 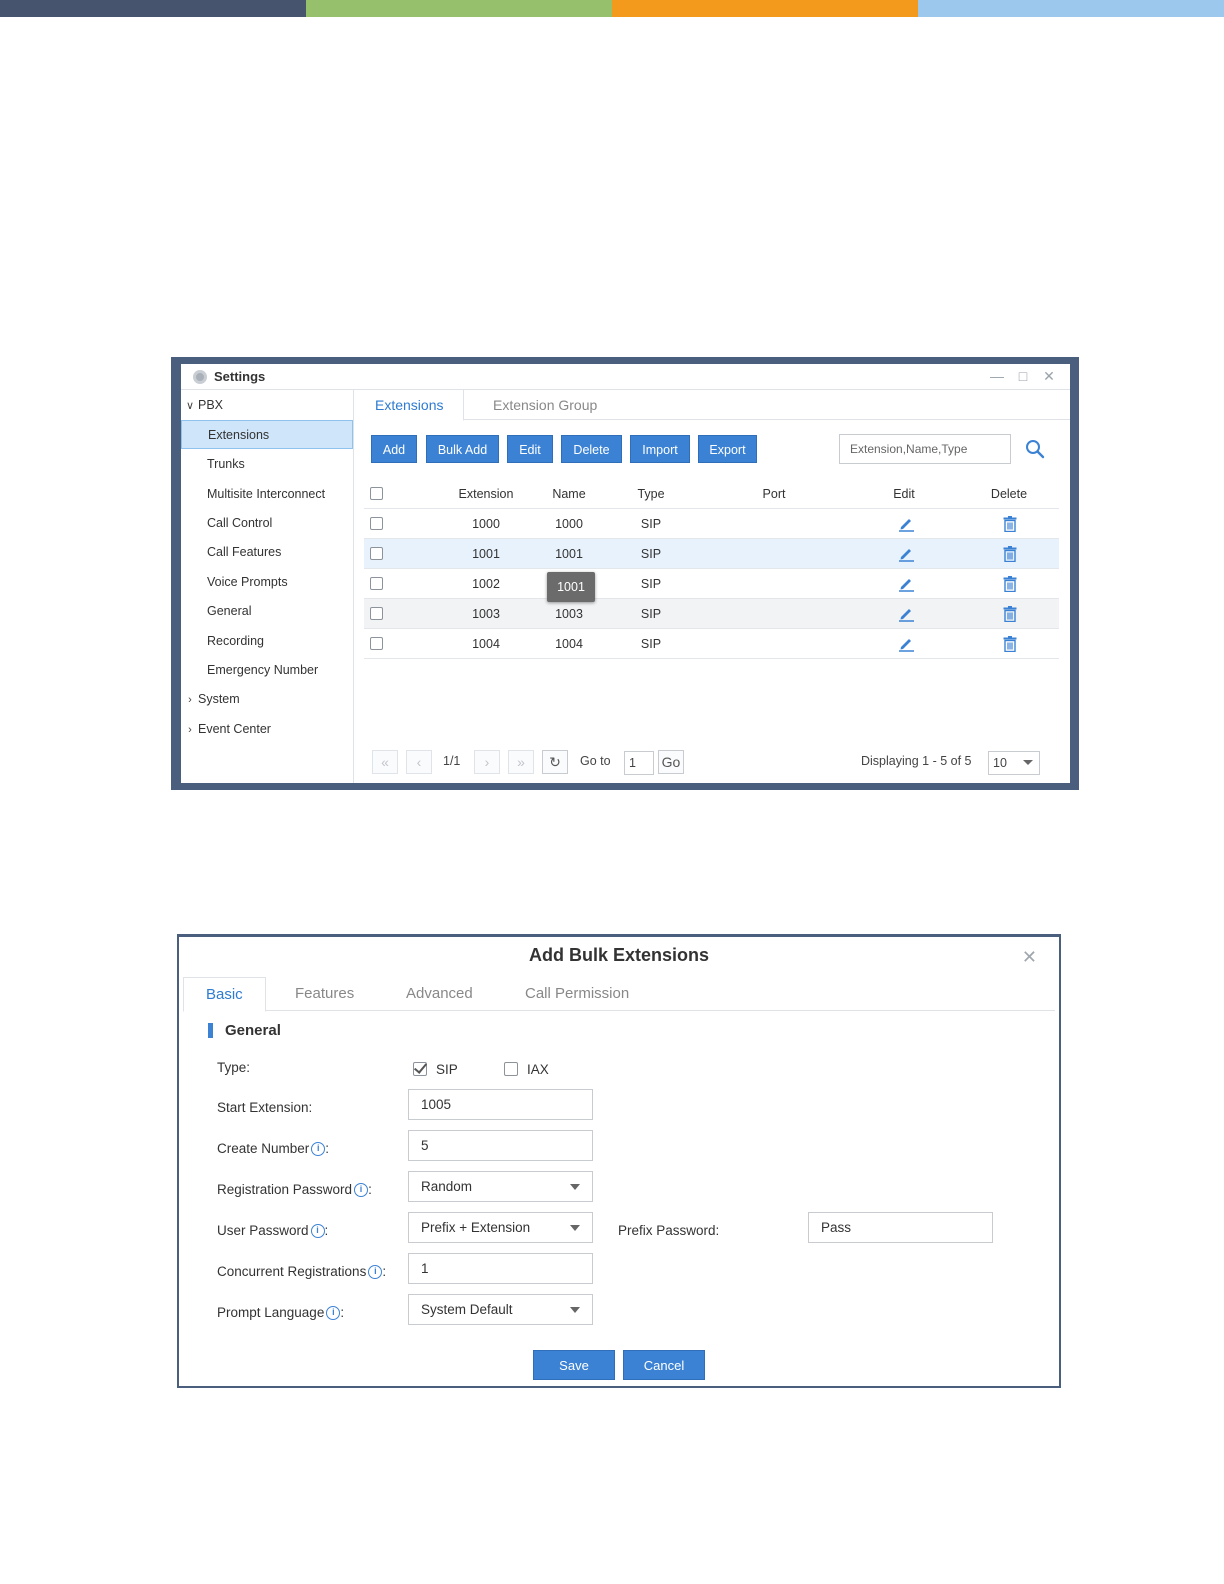 I want to click on prev-page-icon: ‹, so click(x=419, y=762).